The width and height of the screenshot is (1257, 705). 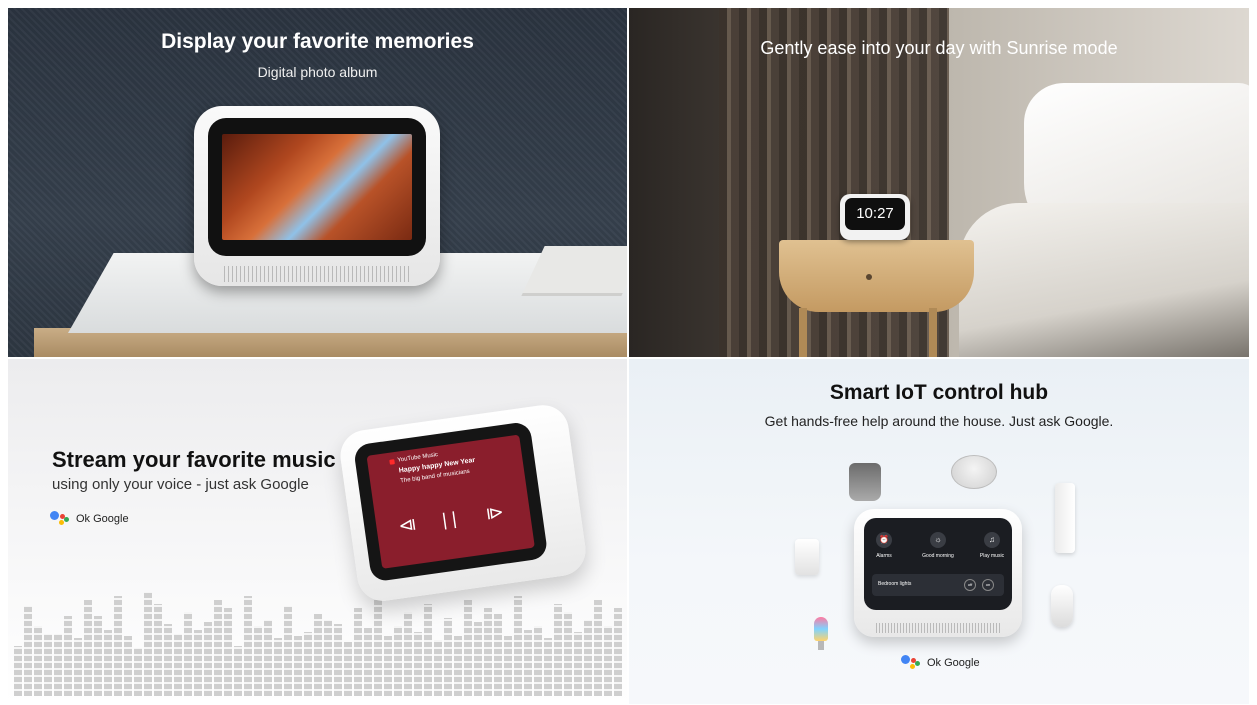 I want to click on panel-subtitle: using only your voice - just ask Google, so click(x=180, y=484).